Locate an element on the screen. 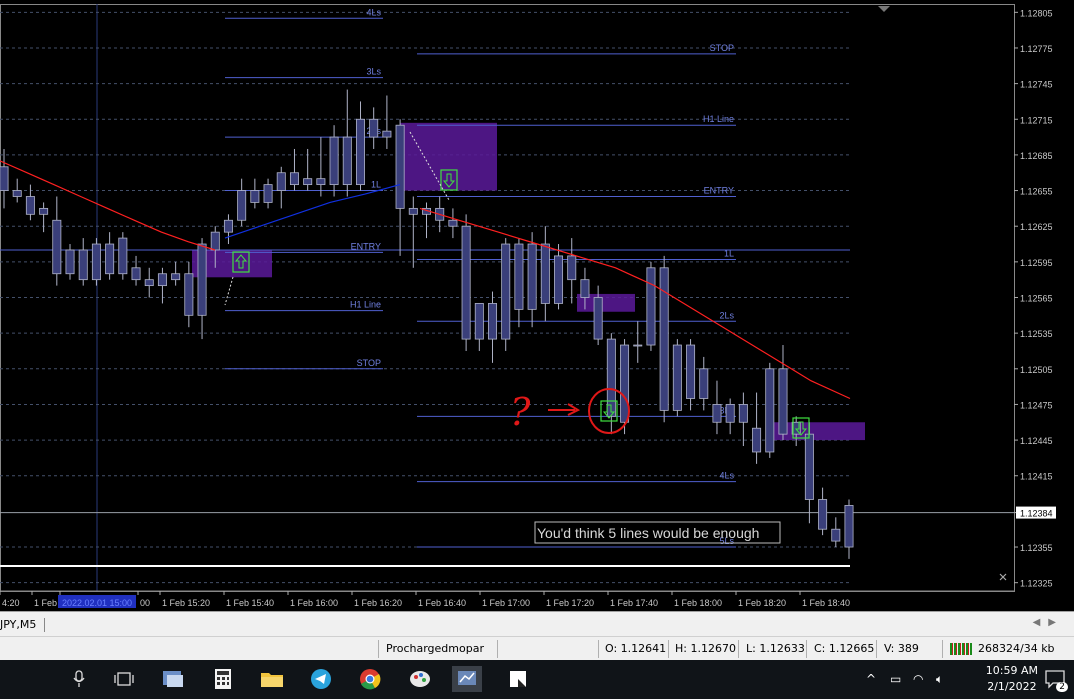 The width and height of the screenshot is (1074, 699). tab-scroll-arrows: ◀▶ is located at coordinates (1048, 622).